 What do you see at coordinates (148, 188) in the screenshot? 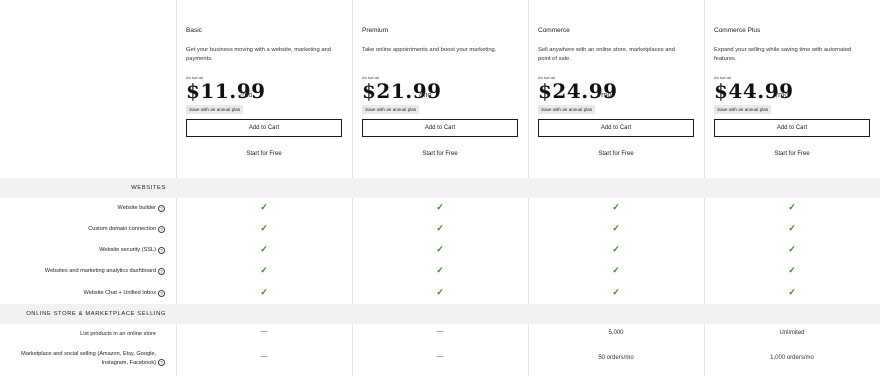
I see `section-title: Websites` at bounding box center [148, 188].